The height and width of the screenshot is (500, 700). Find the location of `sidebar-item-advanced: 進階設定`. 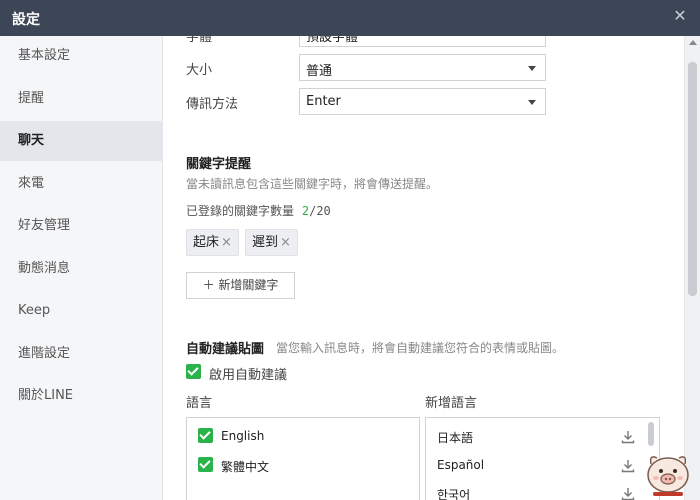

sidebar-item-advanced: 進階設定 is located at coordinates (81, 354).